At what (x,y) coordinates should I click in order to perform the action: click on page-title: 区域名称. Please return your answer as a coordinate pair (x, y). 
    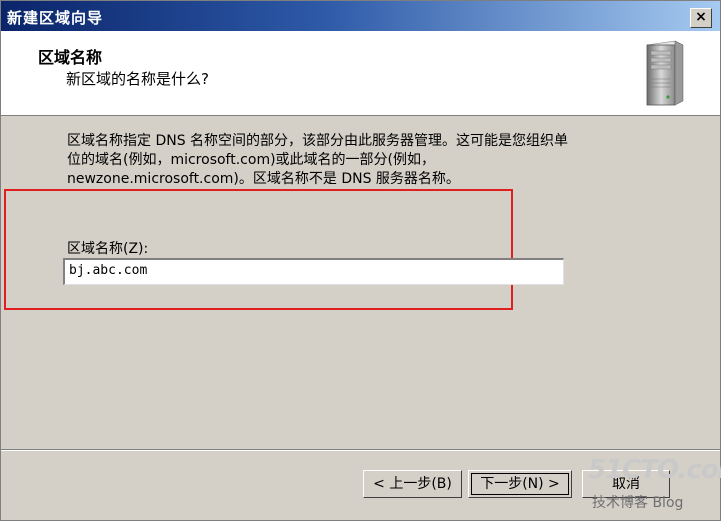
    Looking at the image, I should click on (70, 57).